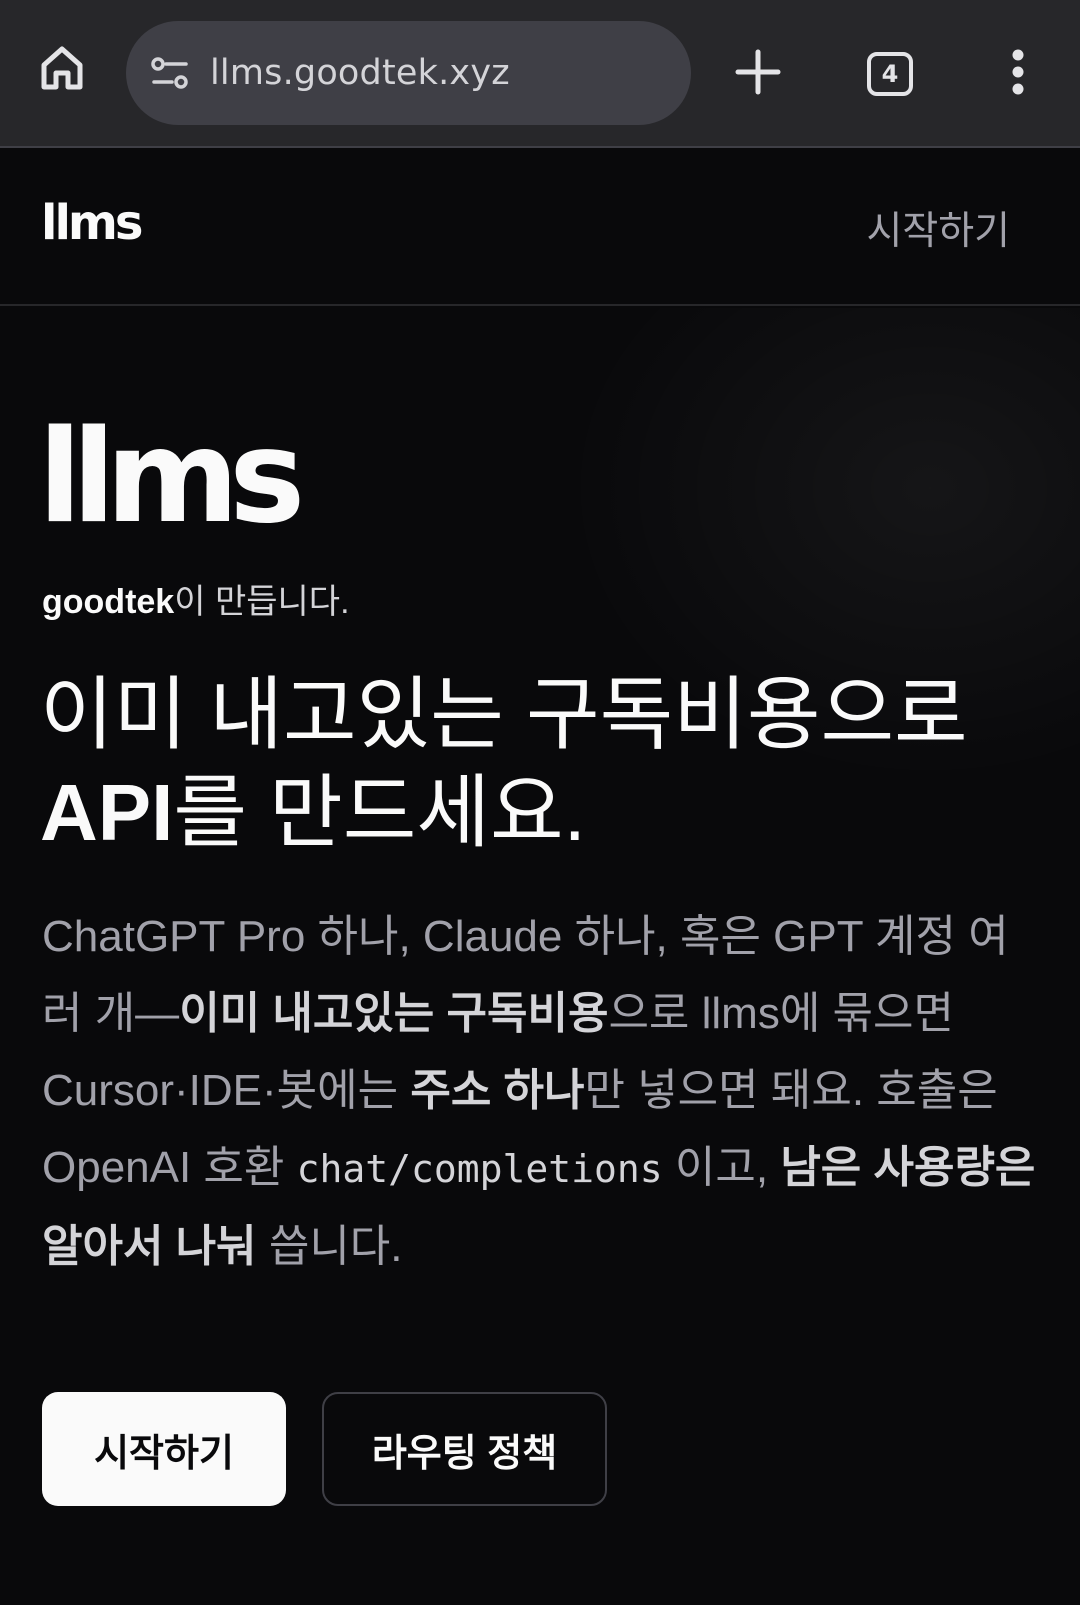 The width and height of the screenshot is (1080, 1605). I want to click on headline-api: API, so click(107, 812).